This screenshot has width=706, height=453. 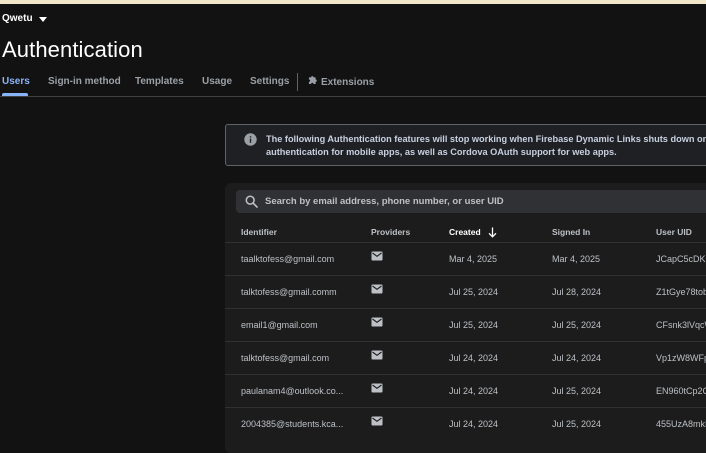 I want to click on search-bar, so click(x=471, y=201).